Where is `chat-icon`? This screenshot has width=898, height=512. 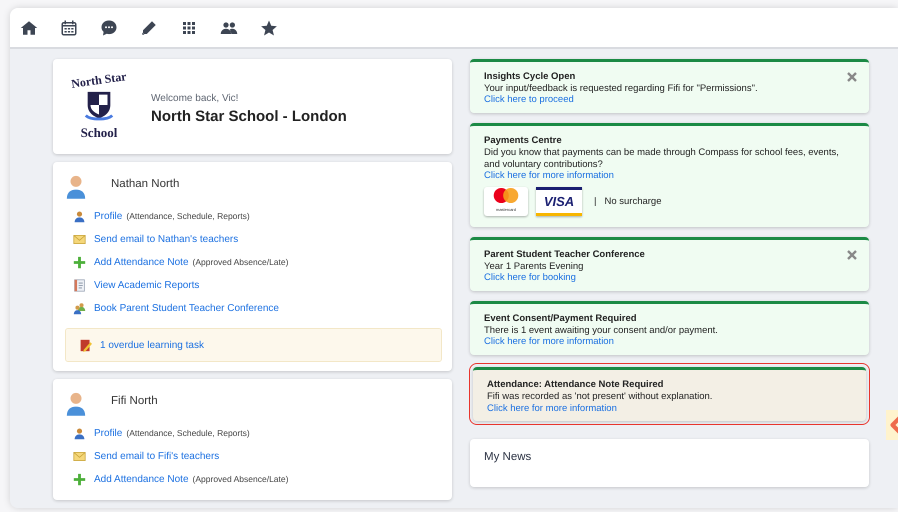 chat-icon is located at coordinates (109, 27).